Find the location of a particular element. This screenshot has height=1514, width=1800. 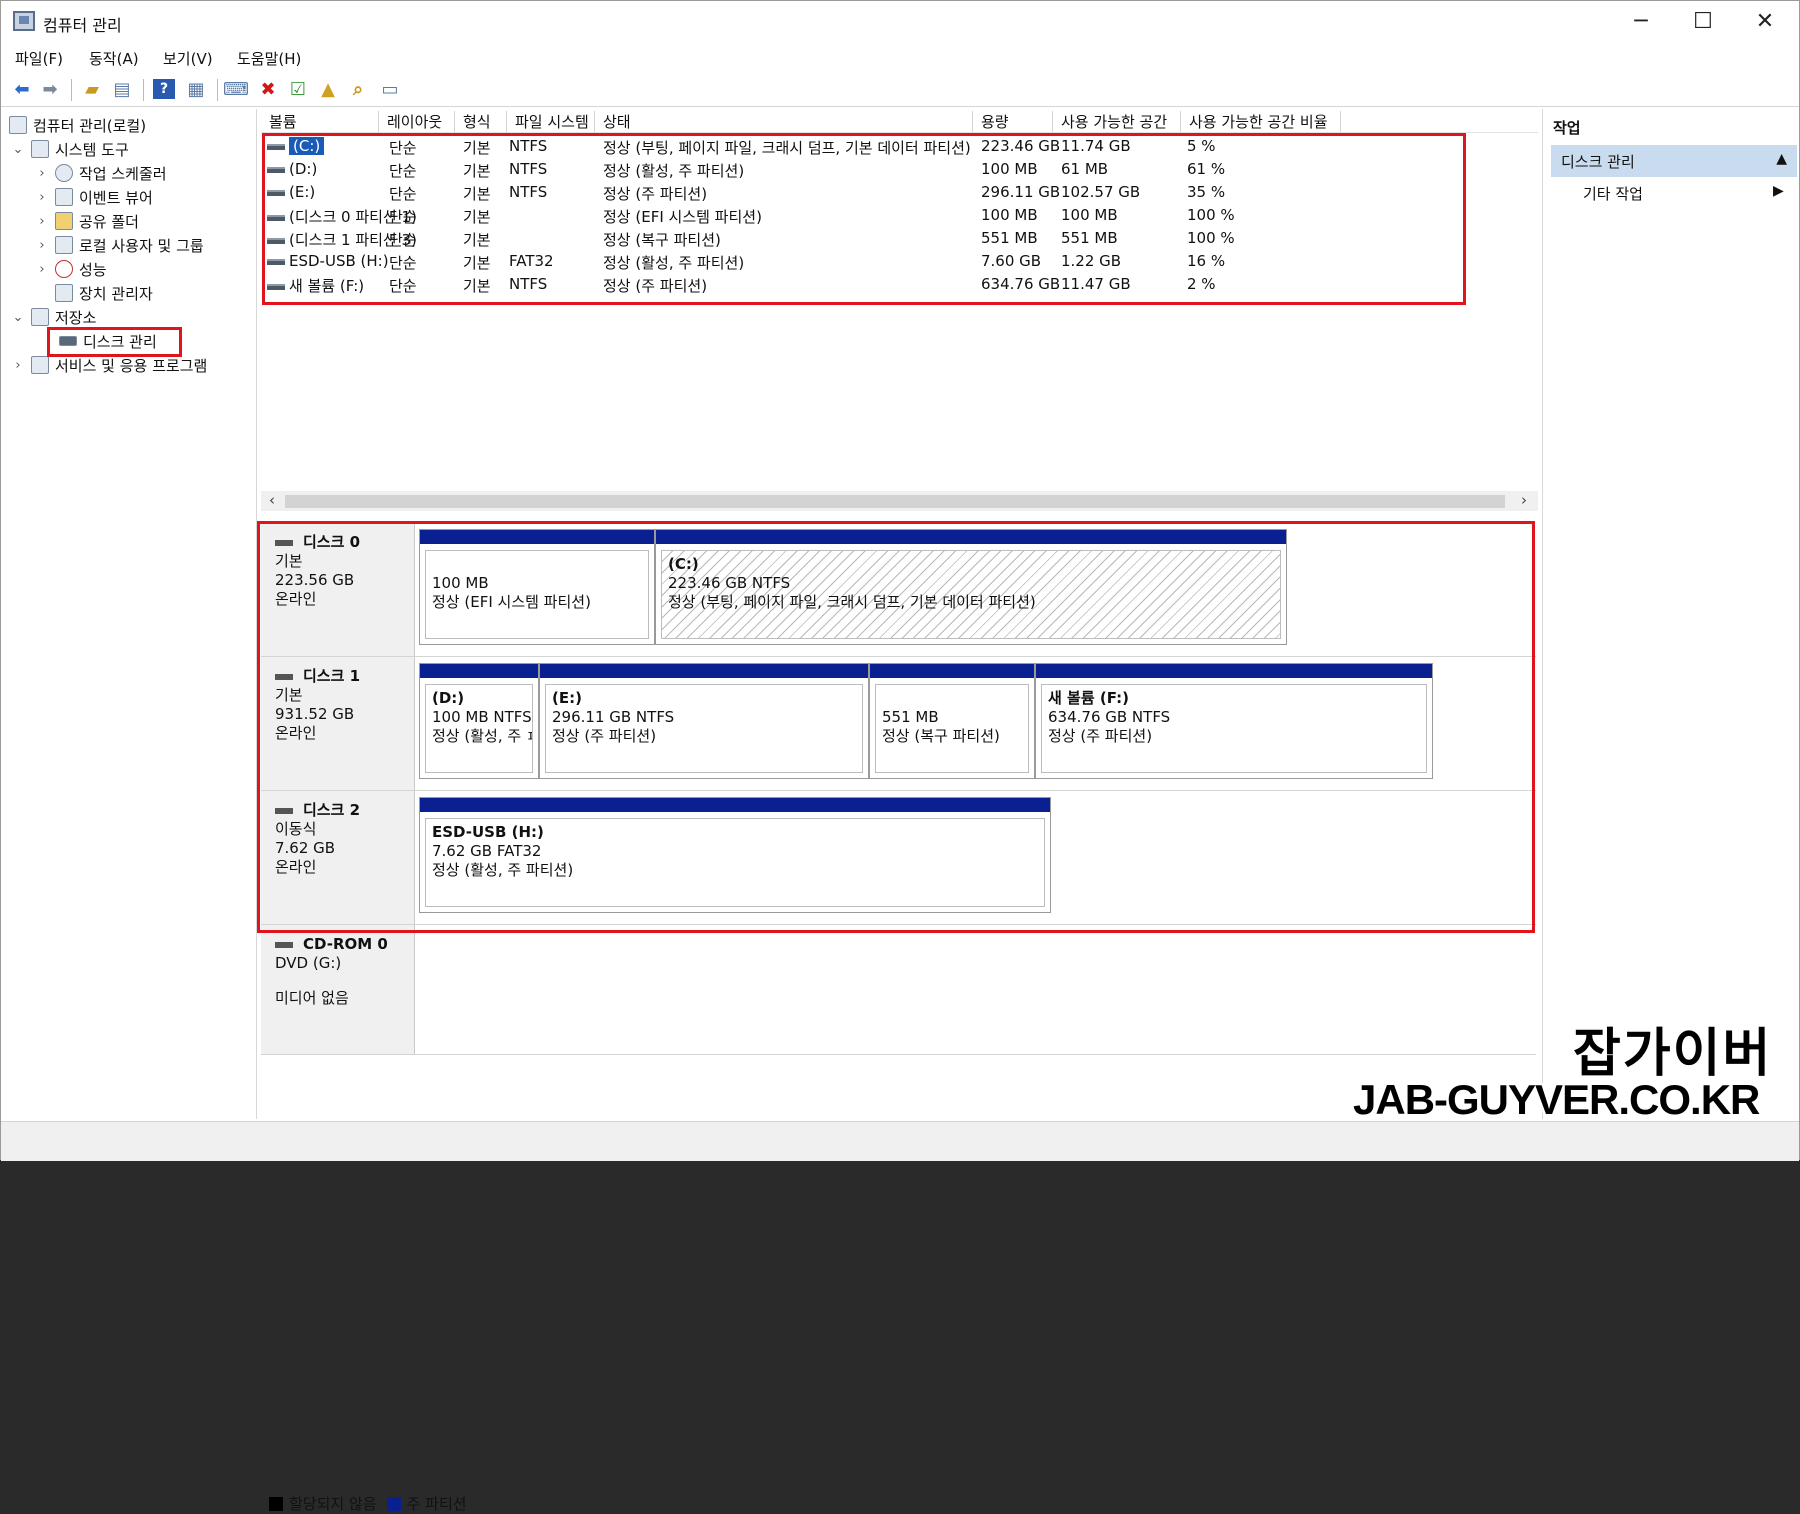

actions-section-label: 디스크 관리 is located at coordinates (1598, 162).